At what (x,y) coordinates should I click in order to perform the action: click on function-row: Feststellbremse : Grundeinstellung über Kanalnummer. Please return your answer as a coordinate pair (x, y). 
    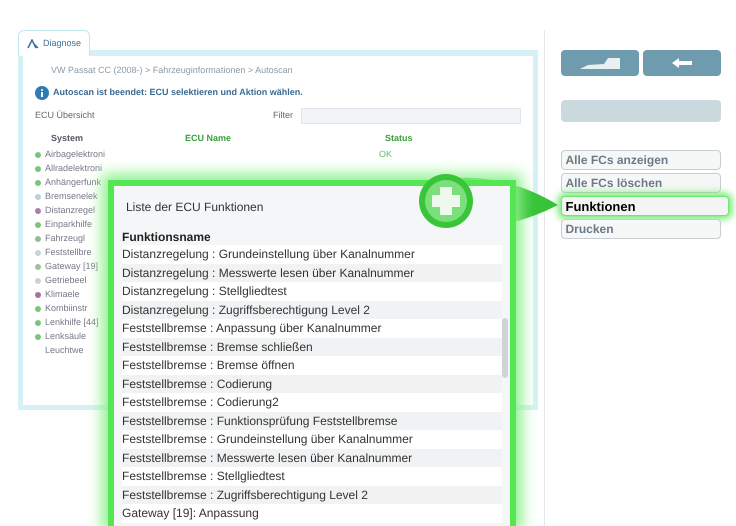
    Looking at the image, I should click on (312, 439).